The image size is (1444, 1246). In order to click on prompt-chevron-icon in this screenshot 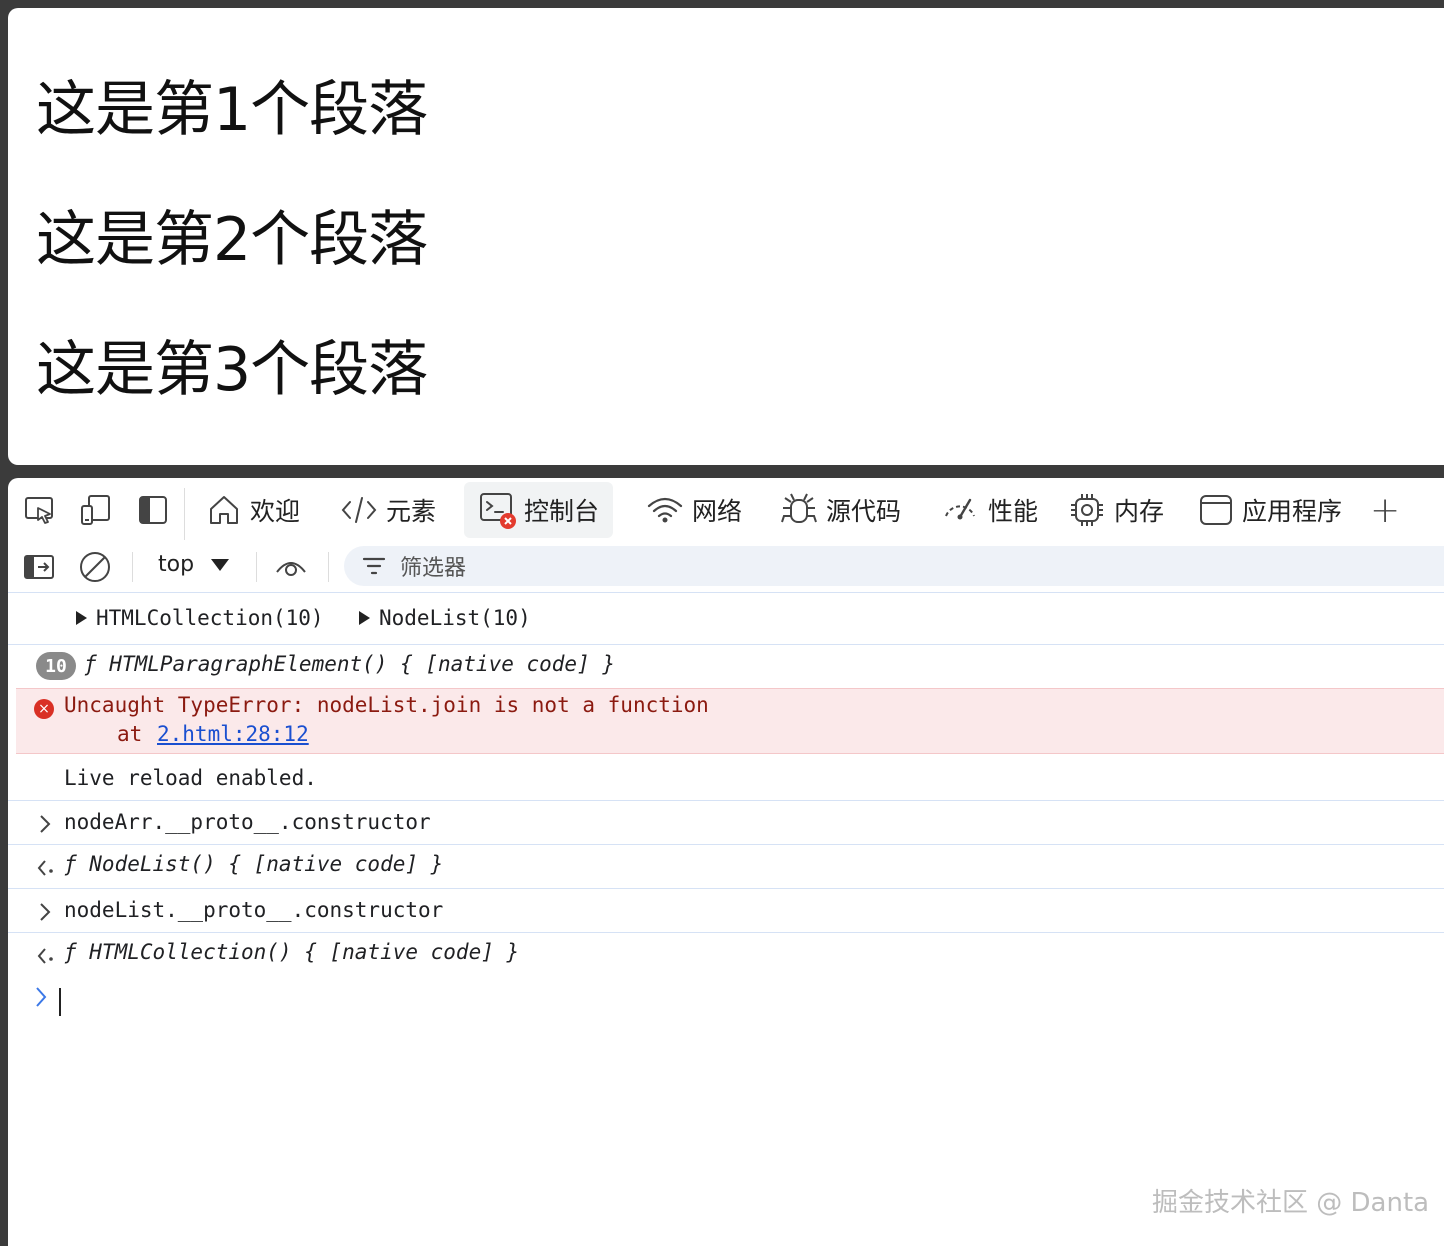, I will do `click(41, 997)`.